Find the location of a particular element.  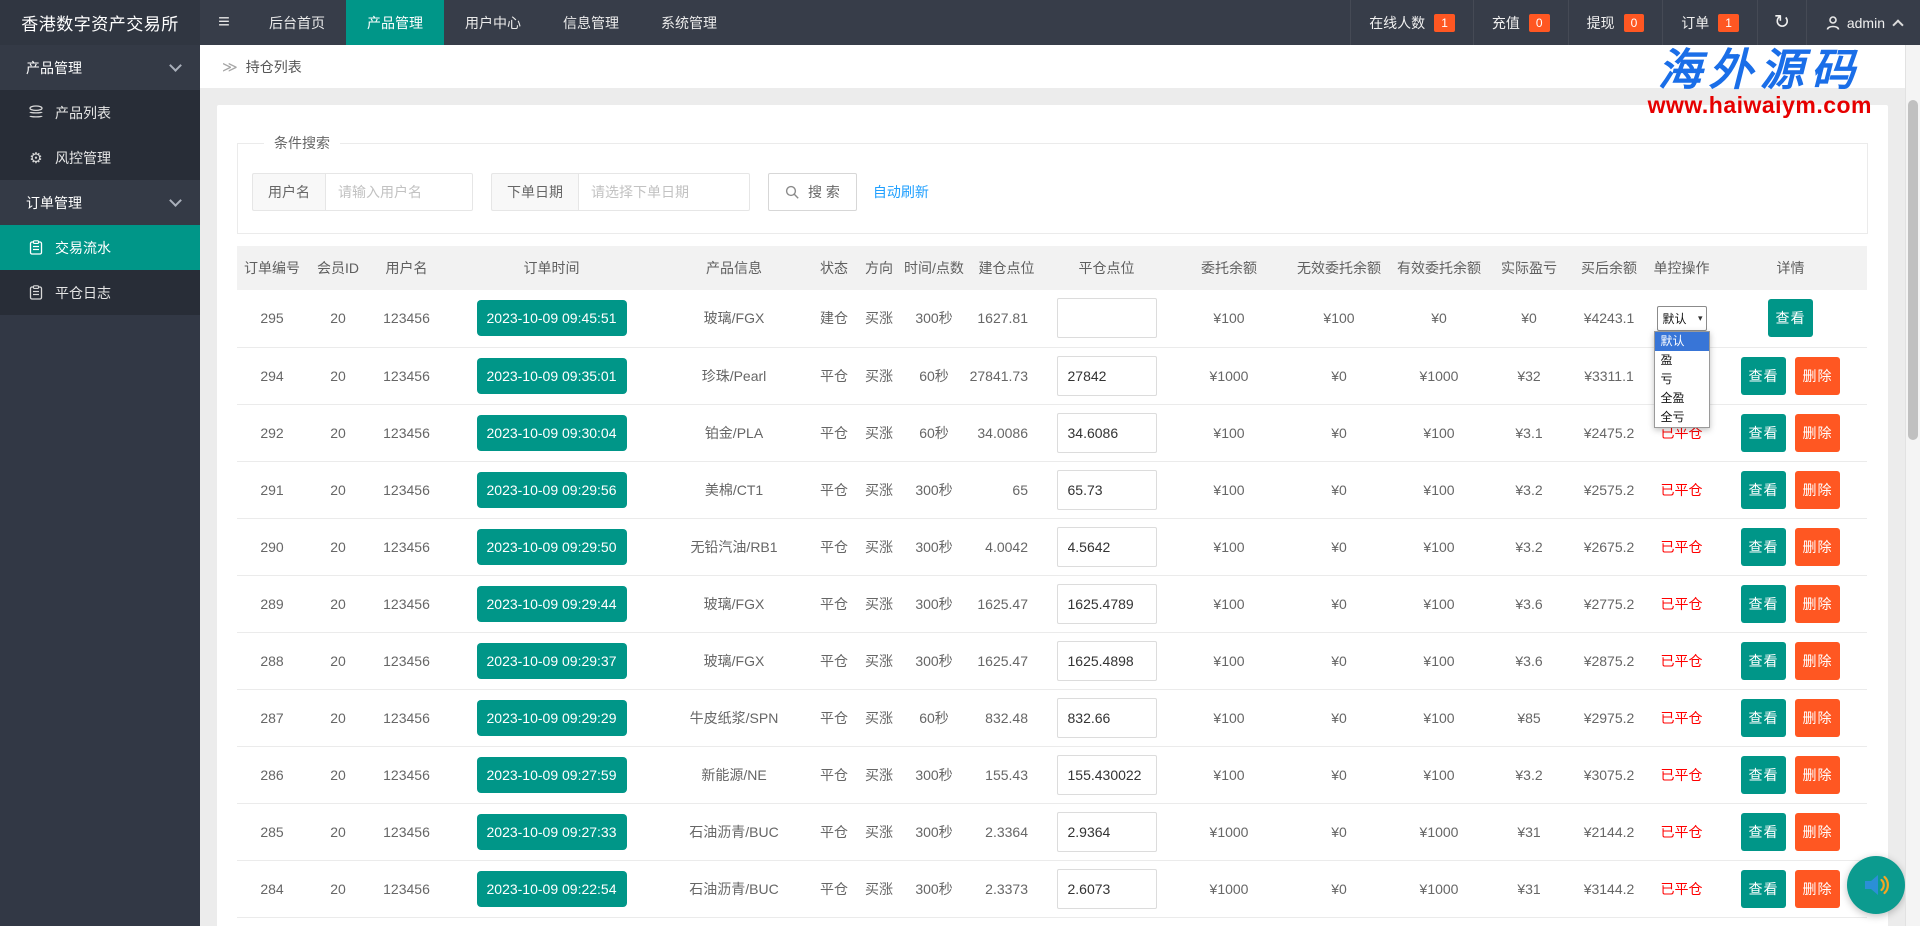

order-id-cell: 283 is located at coordinates (272, 921).